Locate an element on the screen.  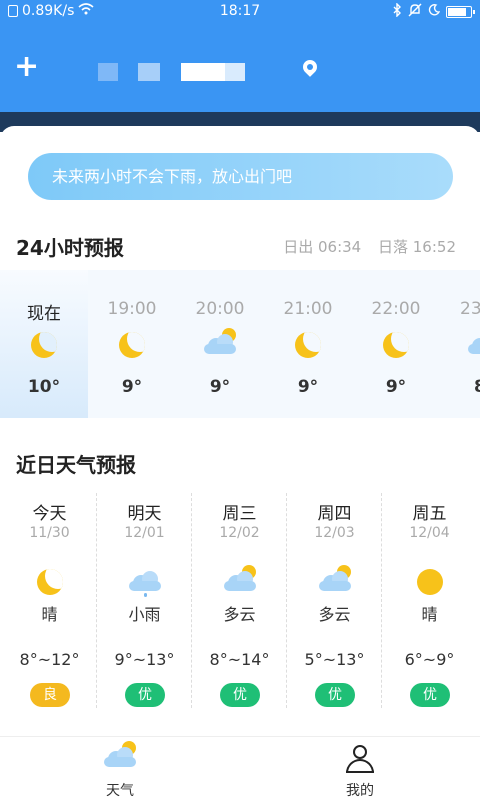
day-name: 周五 is located at coordinates (429, 514).